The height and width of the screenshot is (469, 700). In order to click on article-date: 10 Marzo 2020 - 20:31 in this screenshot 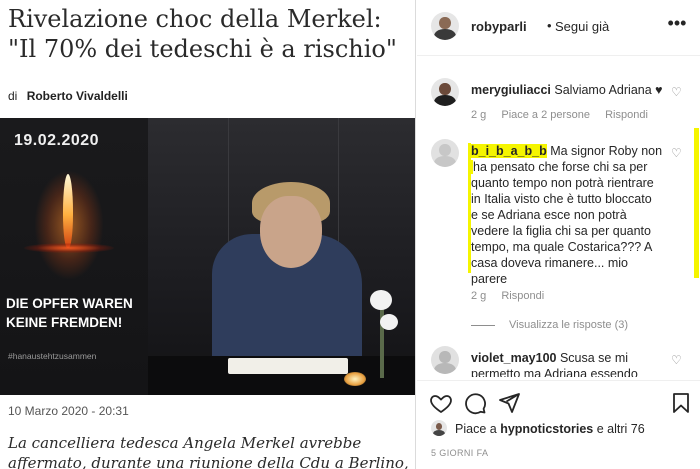, I will do `click(68, 411)`.